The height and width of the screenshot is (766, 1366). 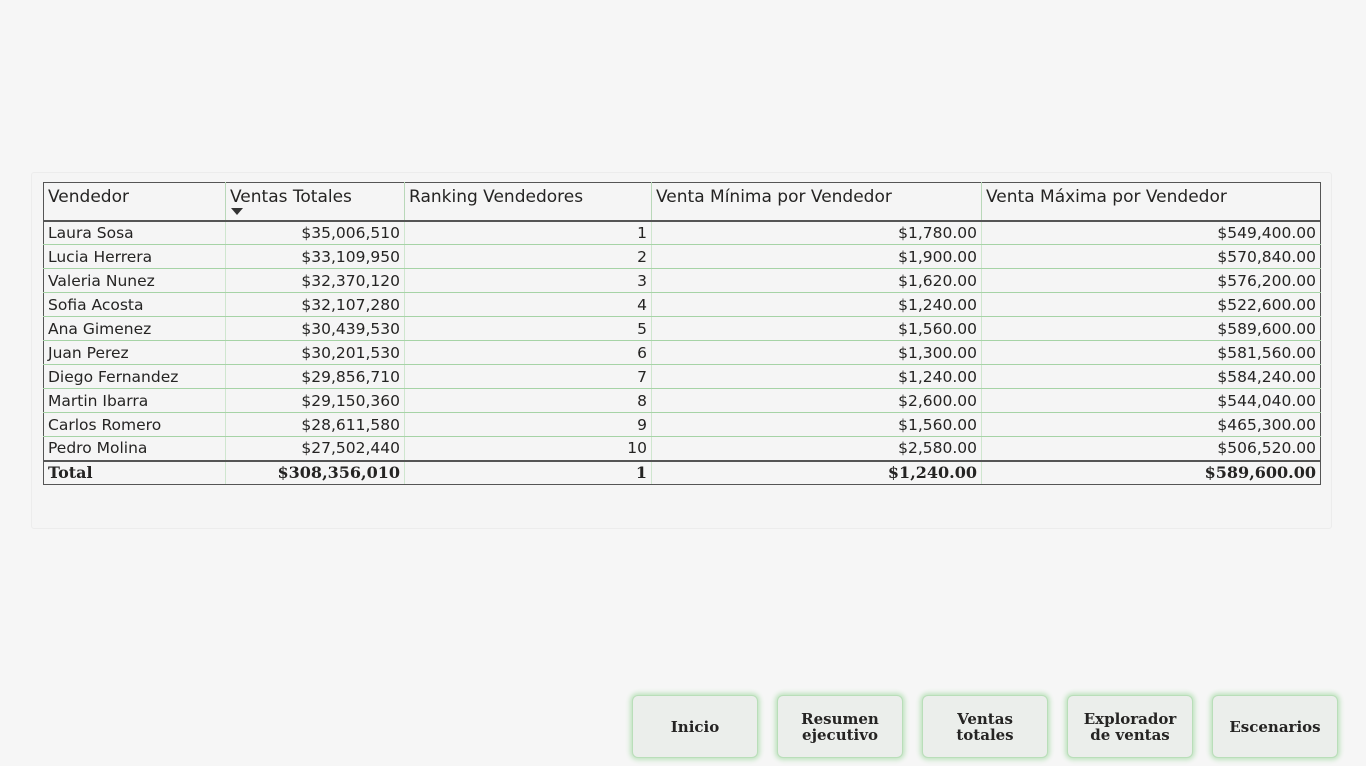 I want to click on cell-ranking: 8, so click(x=528, y=400).